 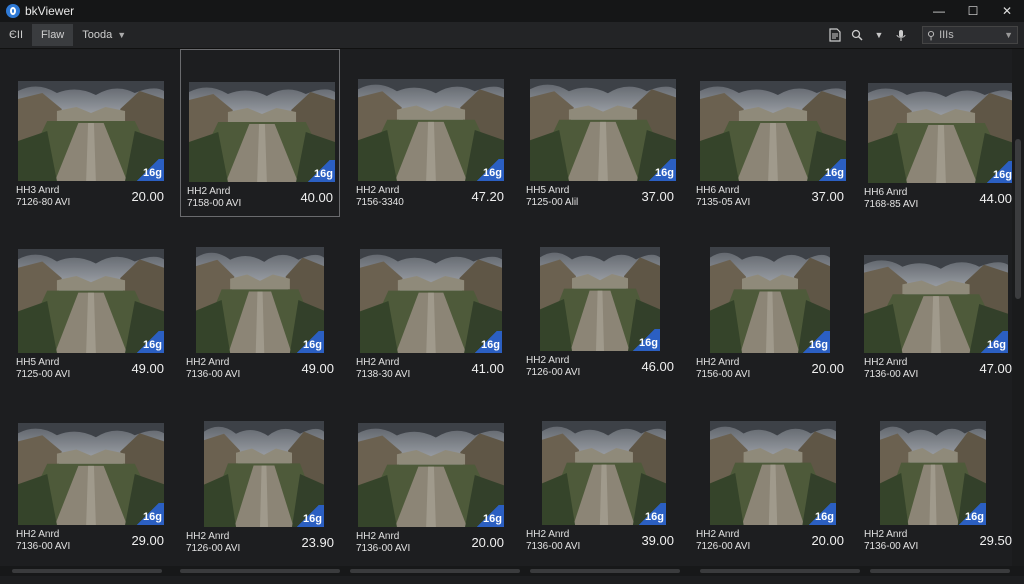 I want to click on thumbnail-card: 16g HH2 Anrd 7136-00 AVI 49.00, so click(x=260, y=328).